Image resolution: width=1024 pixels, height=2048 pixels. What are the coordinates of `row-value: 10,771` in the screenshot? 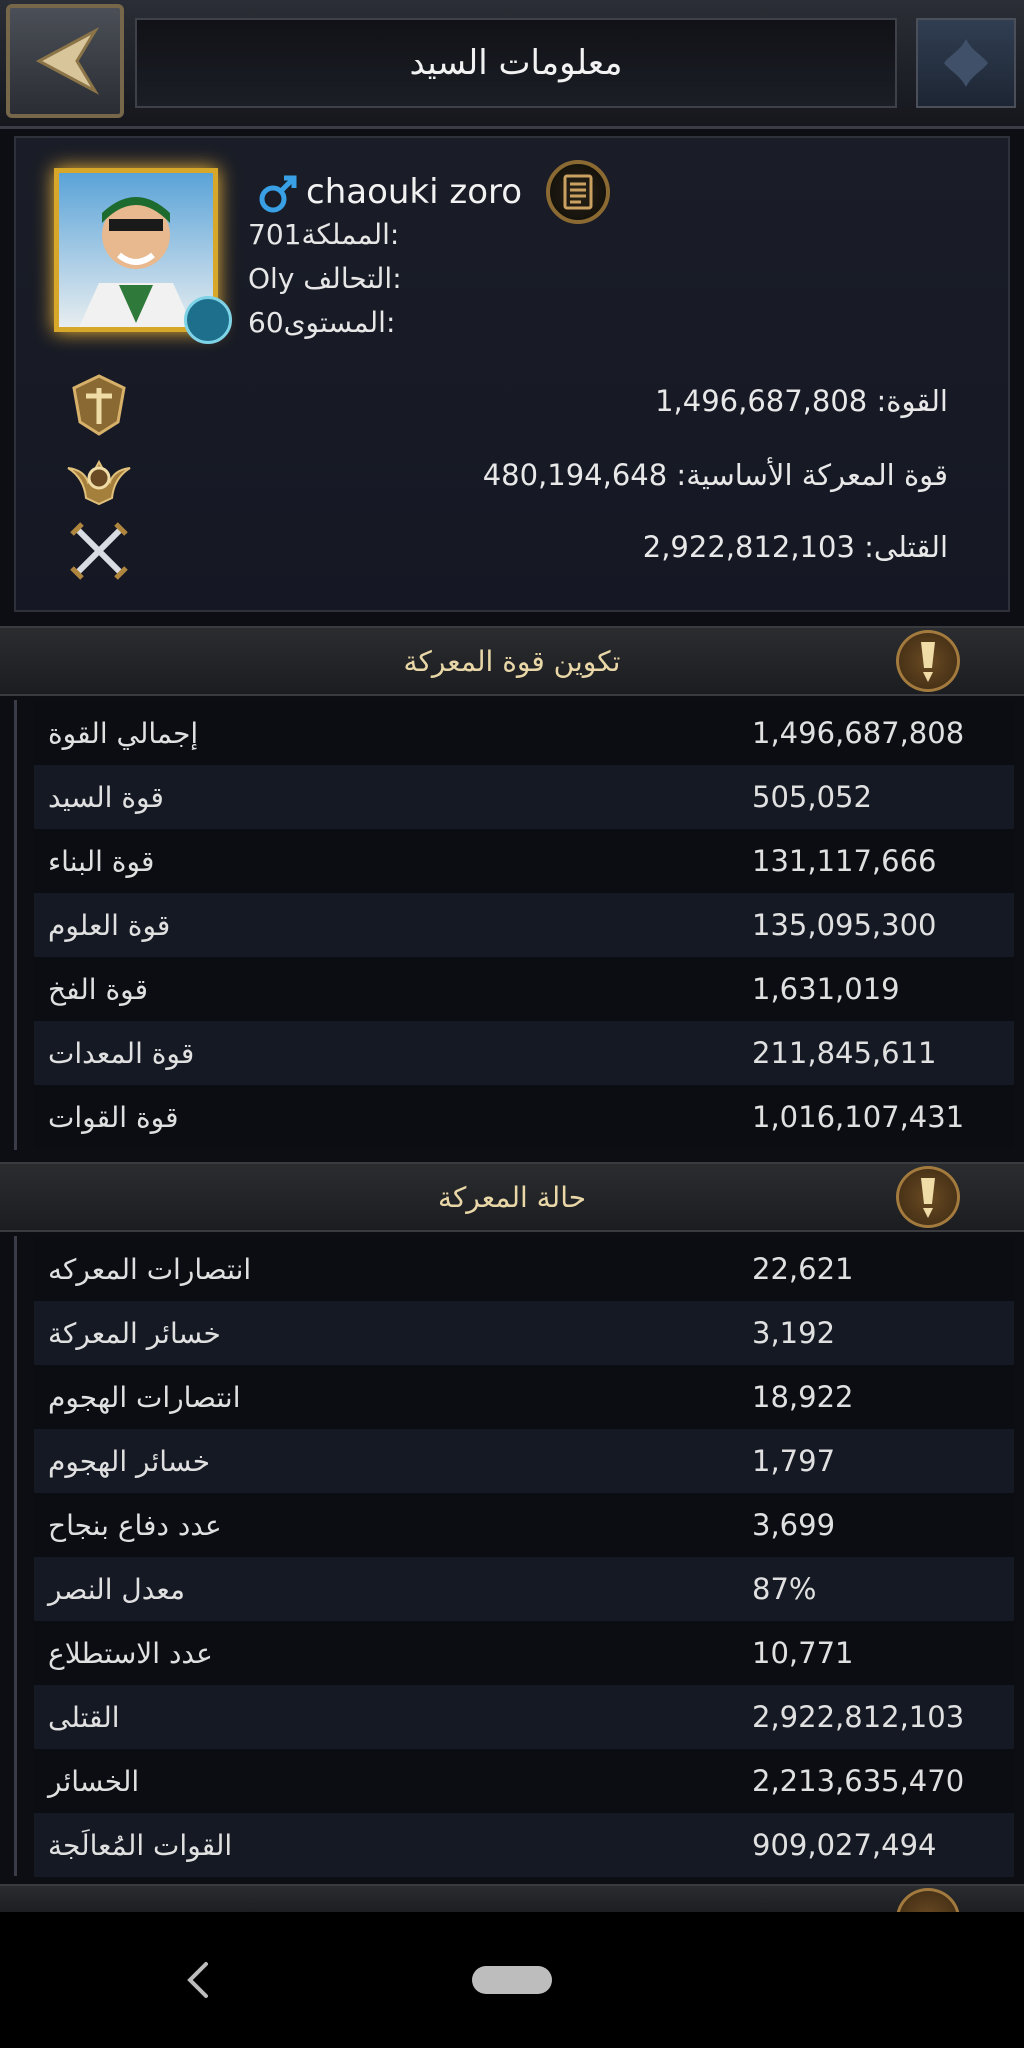 It's located at (803, 1653).